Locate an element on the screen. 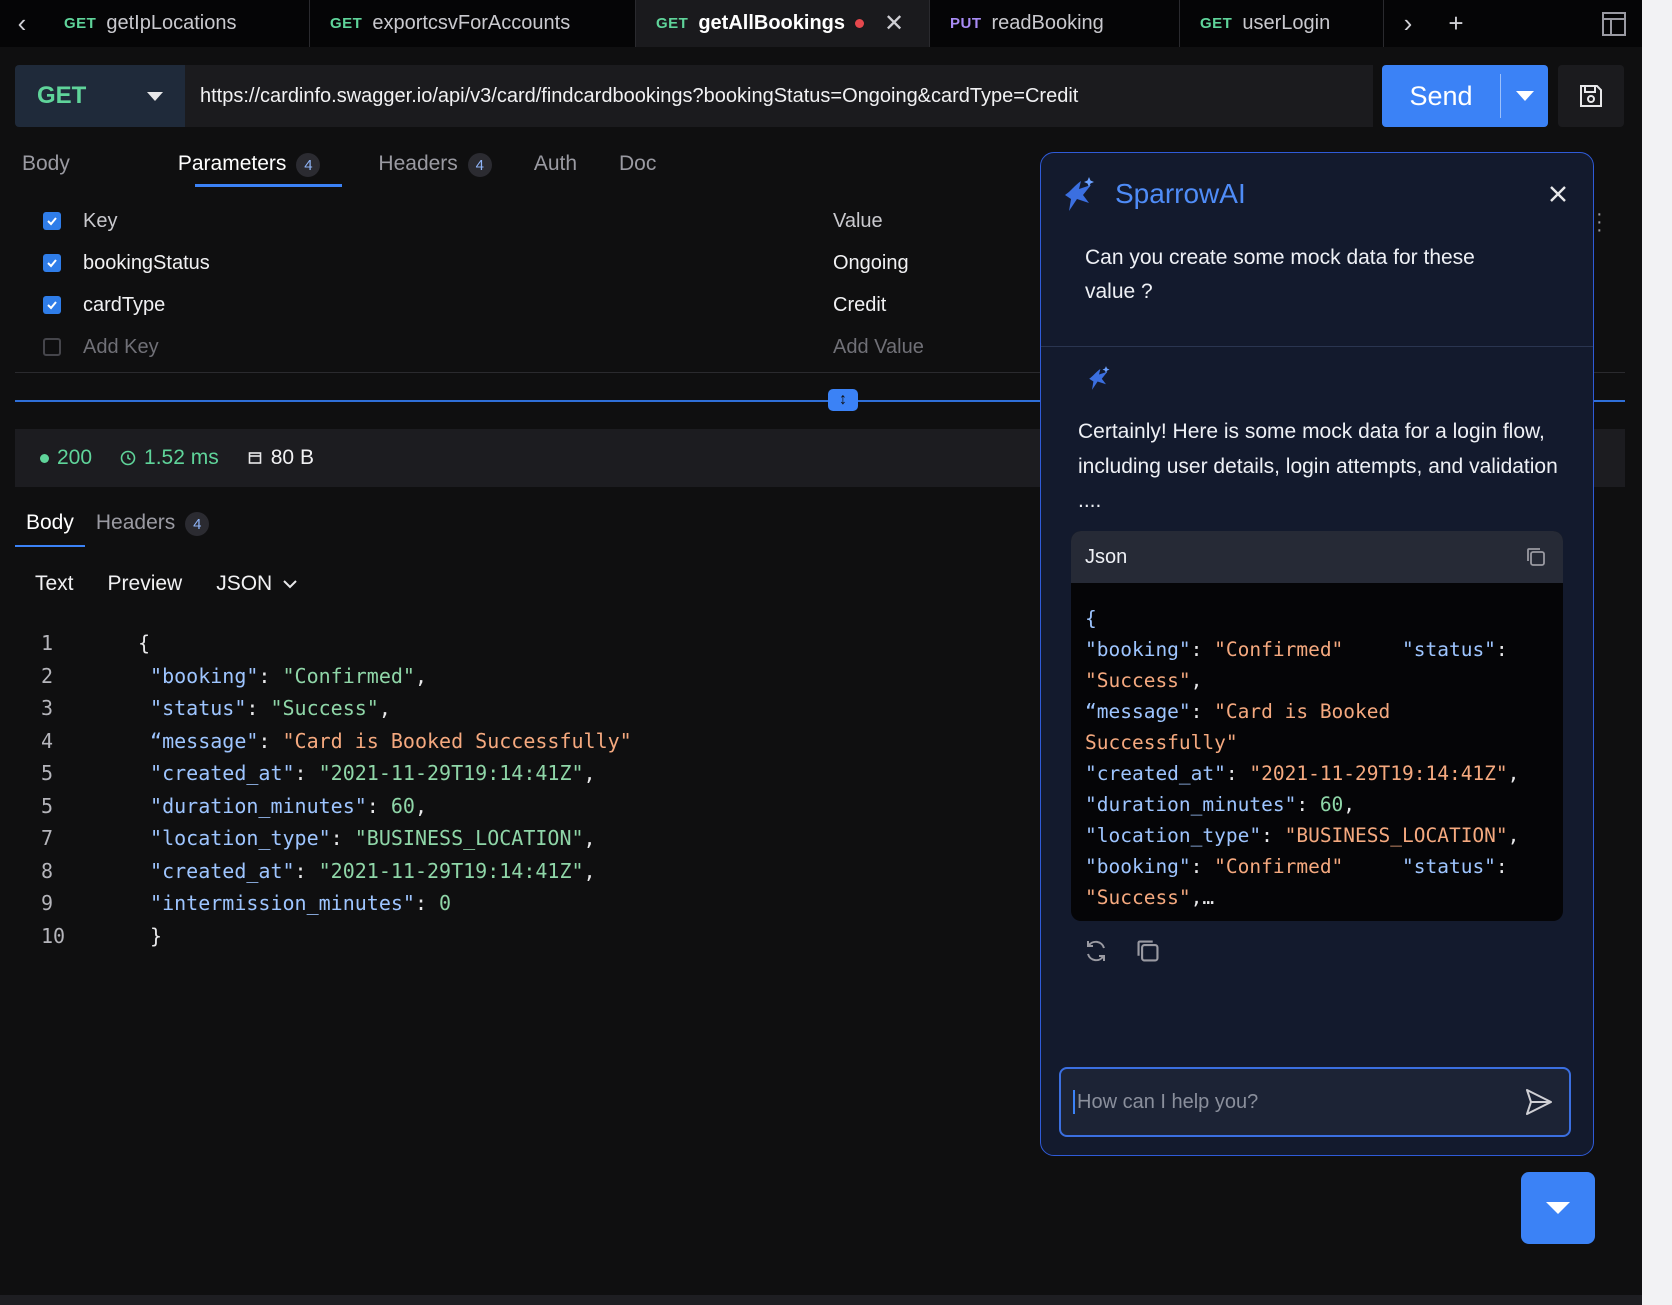  save-button is located at coordinates (1591, 96).